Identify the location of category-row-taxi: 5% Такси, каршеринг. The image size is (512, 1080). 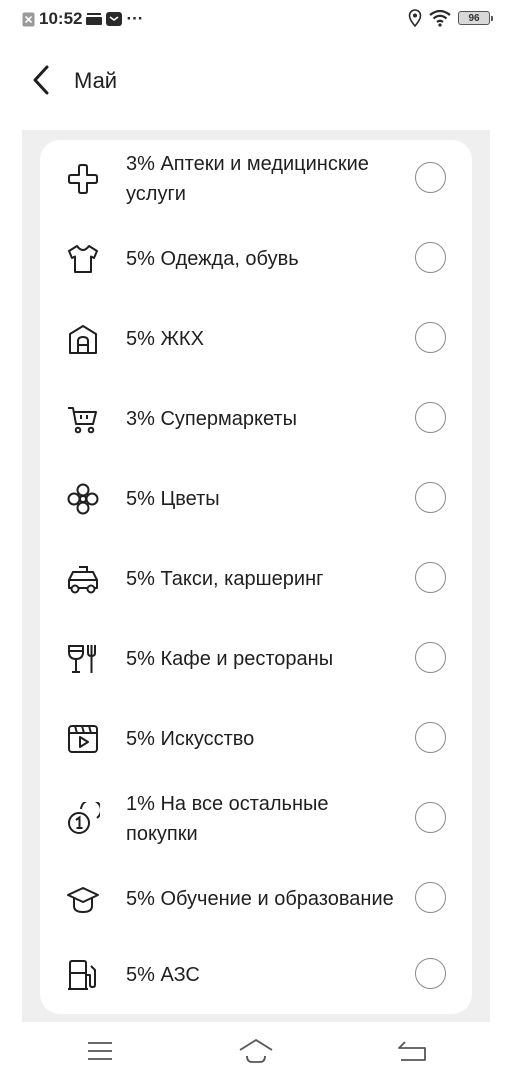
(256, 579).